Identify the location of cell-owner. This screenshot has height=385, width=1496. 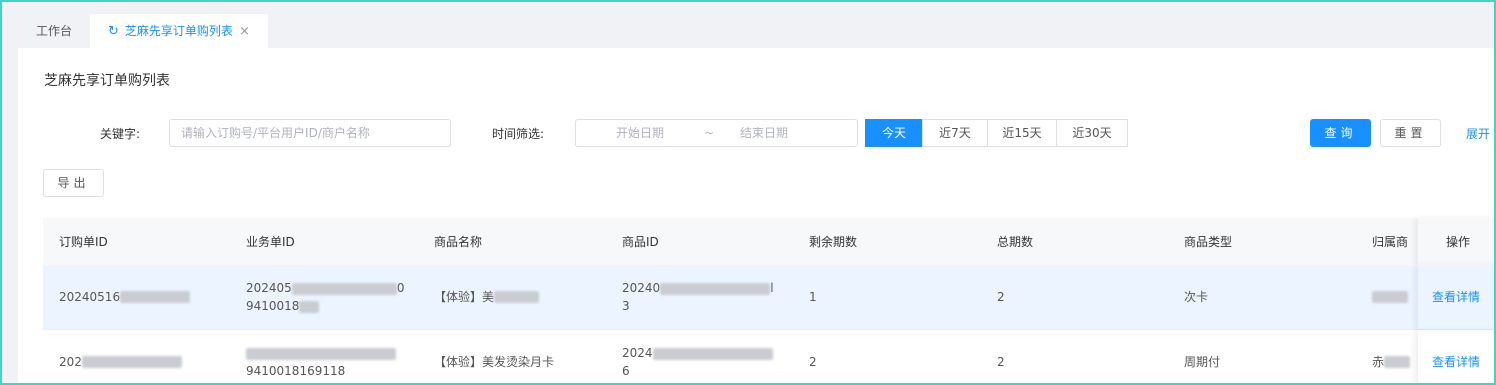
(1390, 297).